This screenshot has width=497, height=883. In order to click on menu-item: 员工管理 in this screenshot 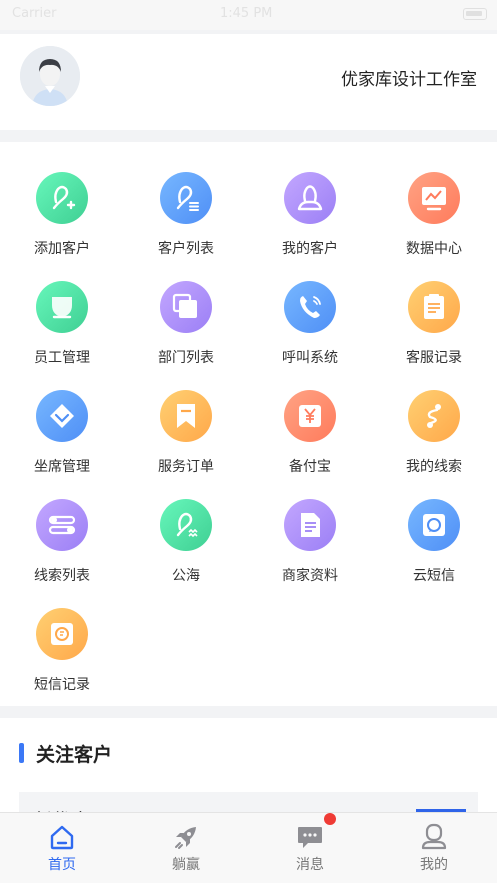, I will do `click(62, 335)`.